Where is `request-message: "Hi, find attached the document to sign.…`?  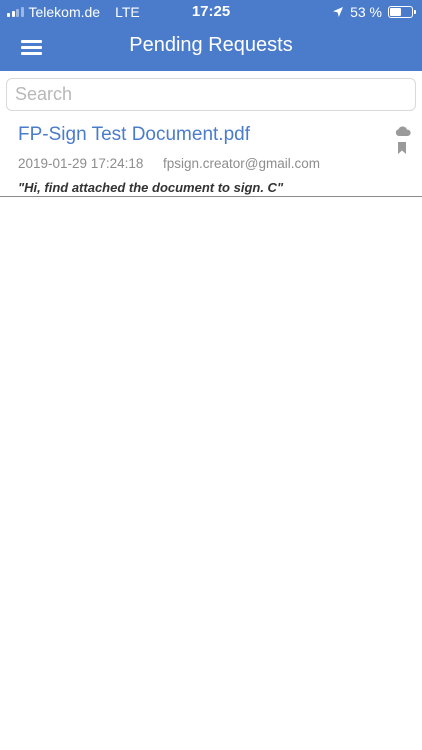 request-message: "Hi, find attached the document to sign.… is located at coordinates (151, 187).